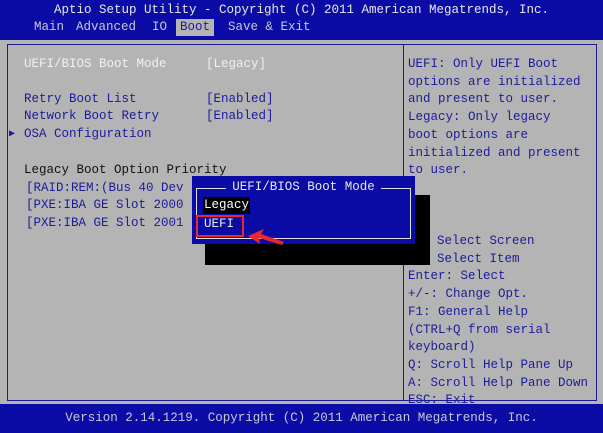 Image resolution: width=603 pixels, height=433 pixels. I want to click on help-key-line: (CTRL+Q from serial, so click(479, 329).